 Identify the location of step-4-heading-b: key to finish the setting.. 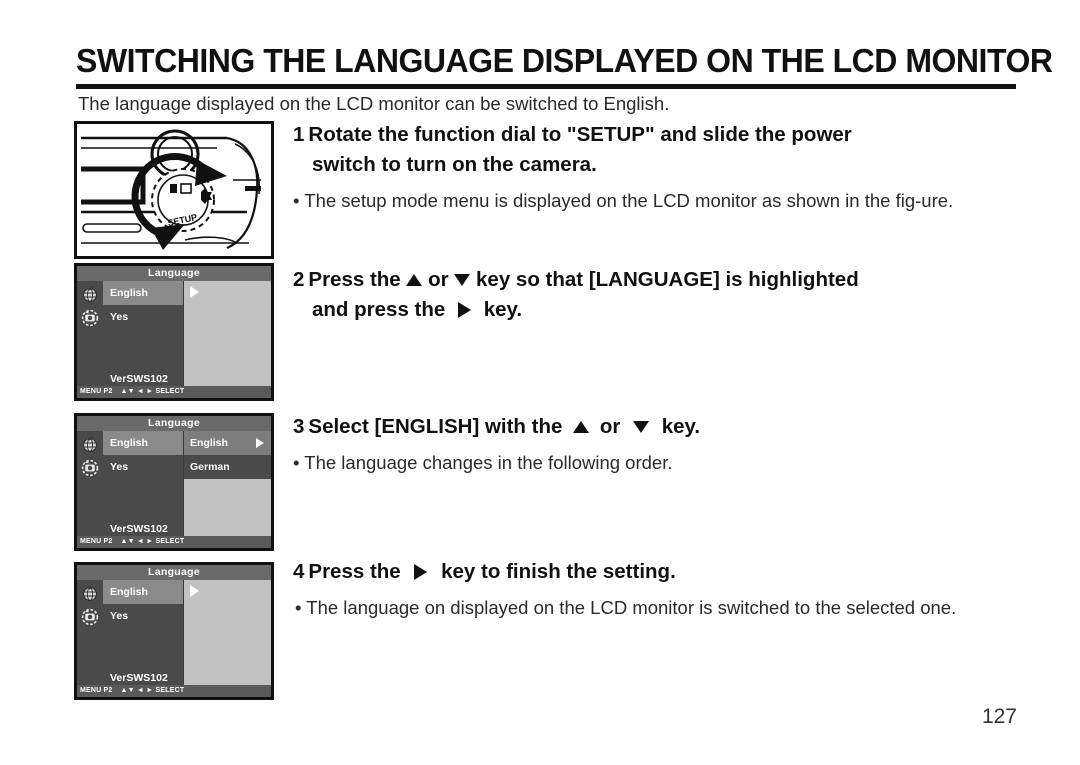
(558, 571).